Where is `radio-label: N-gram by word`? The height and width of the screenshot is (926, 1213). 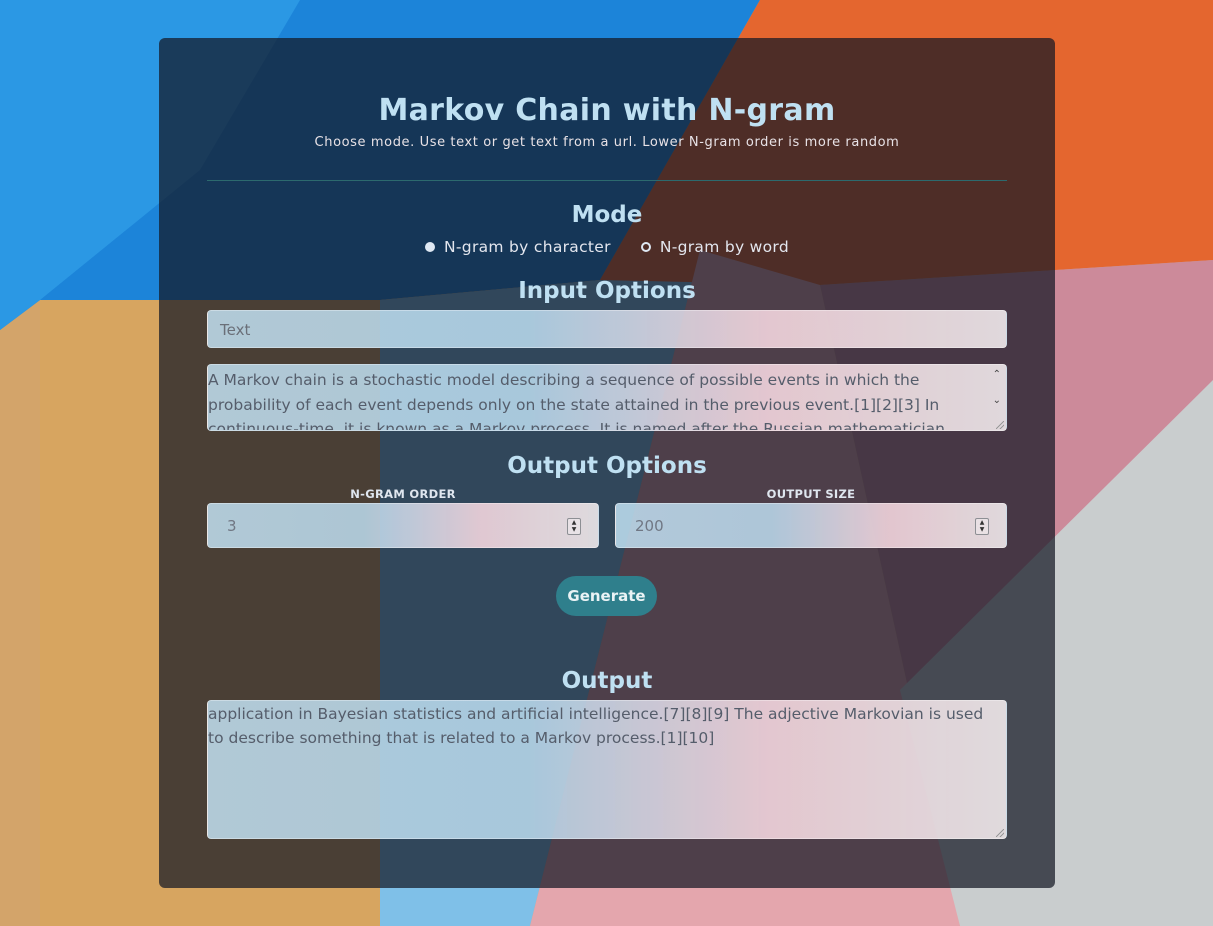 radio-label: N-gram by word is located at coordinates (724, 247).